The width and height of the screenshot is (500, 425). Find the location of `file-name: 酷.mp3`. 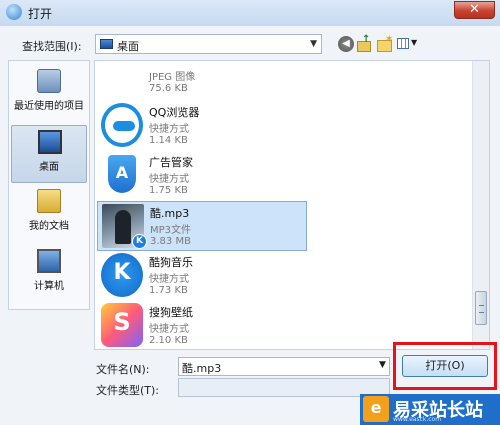

file-name: 酷.mp3 is located at coordinates (170, 213).